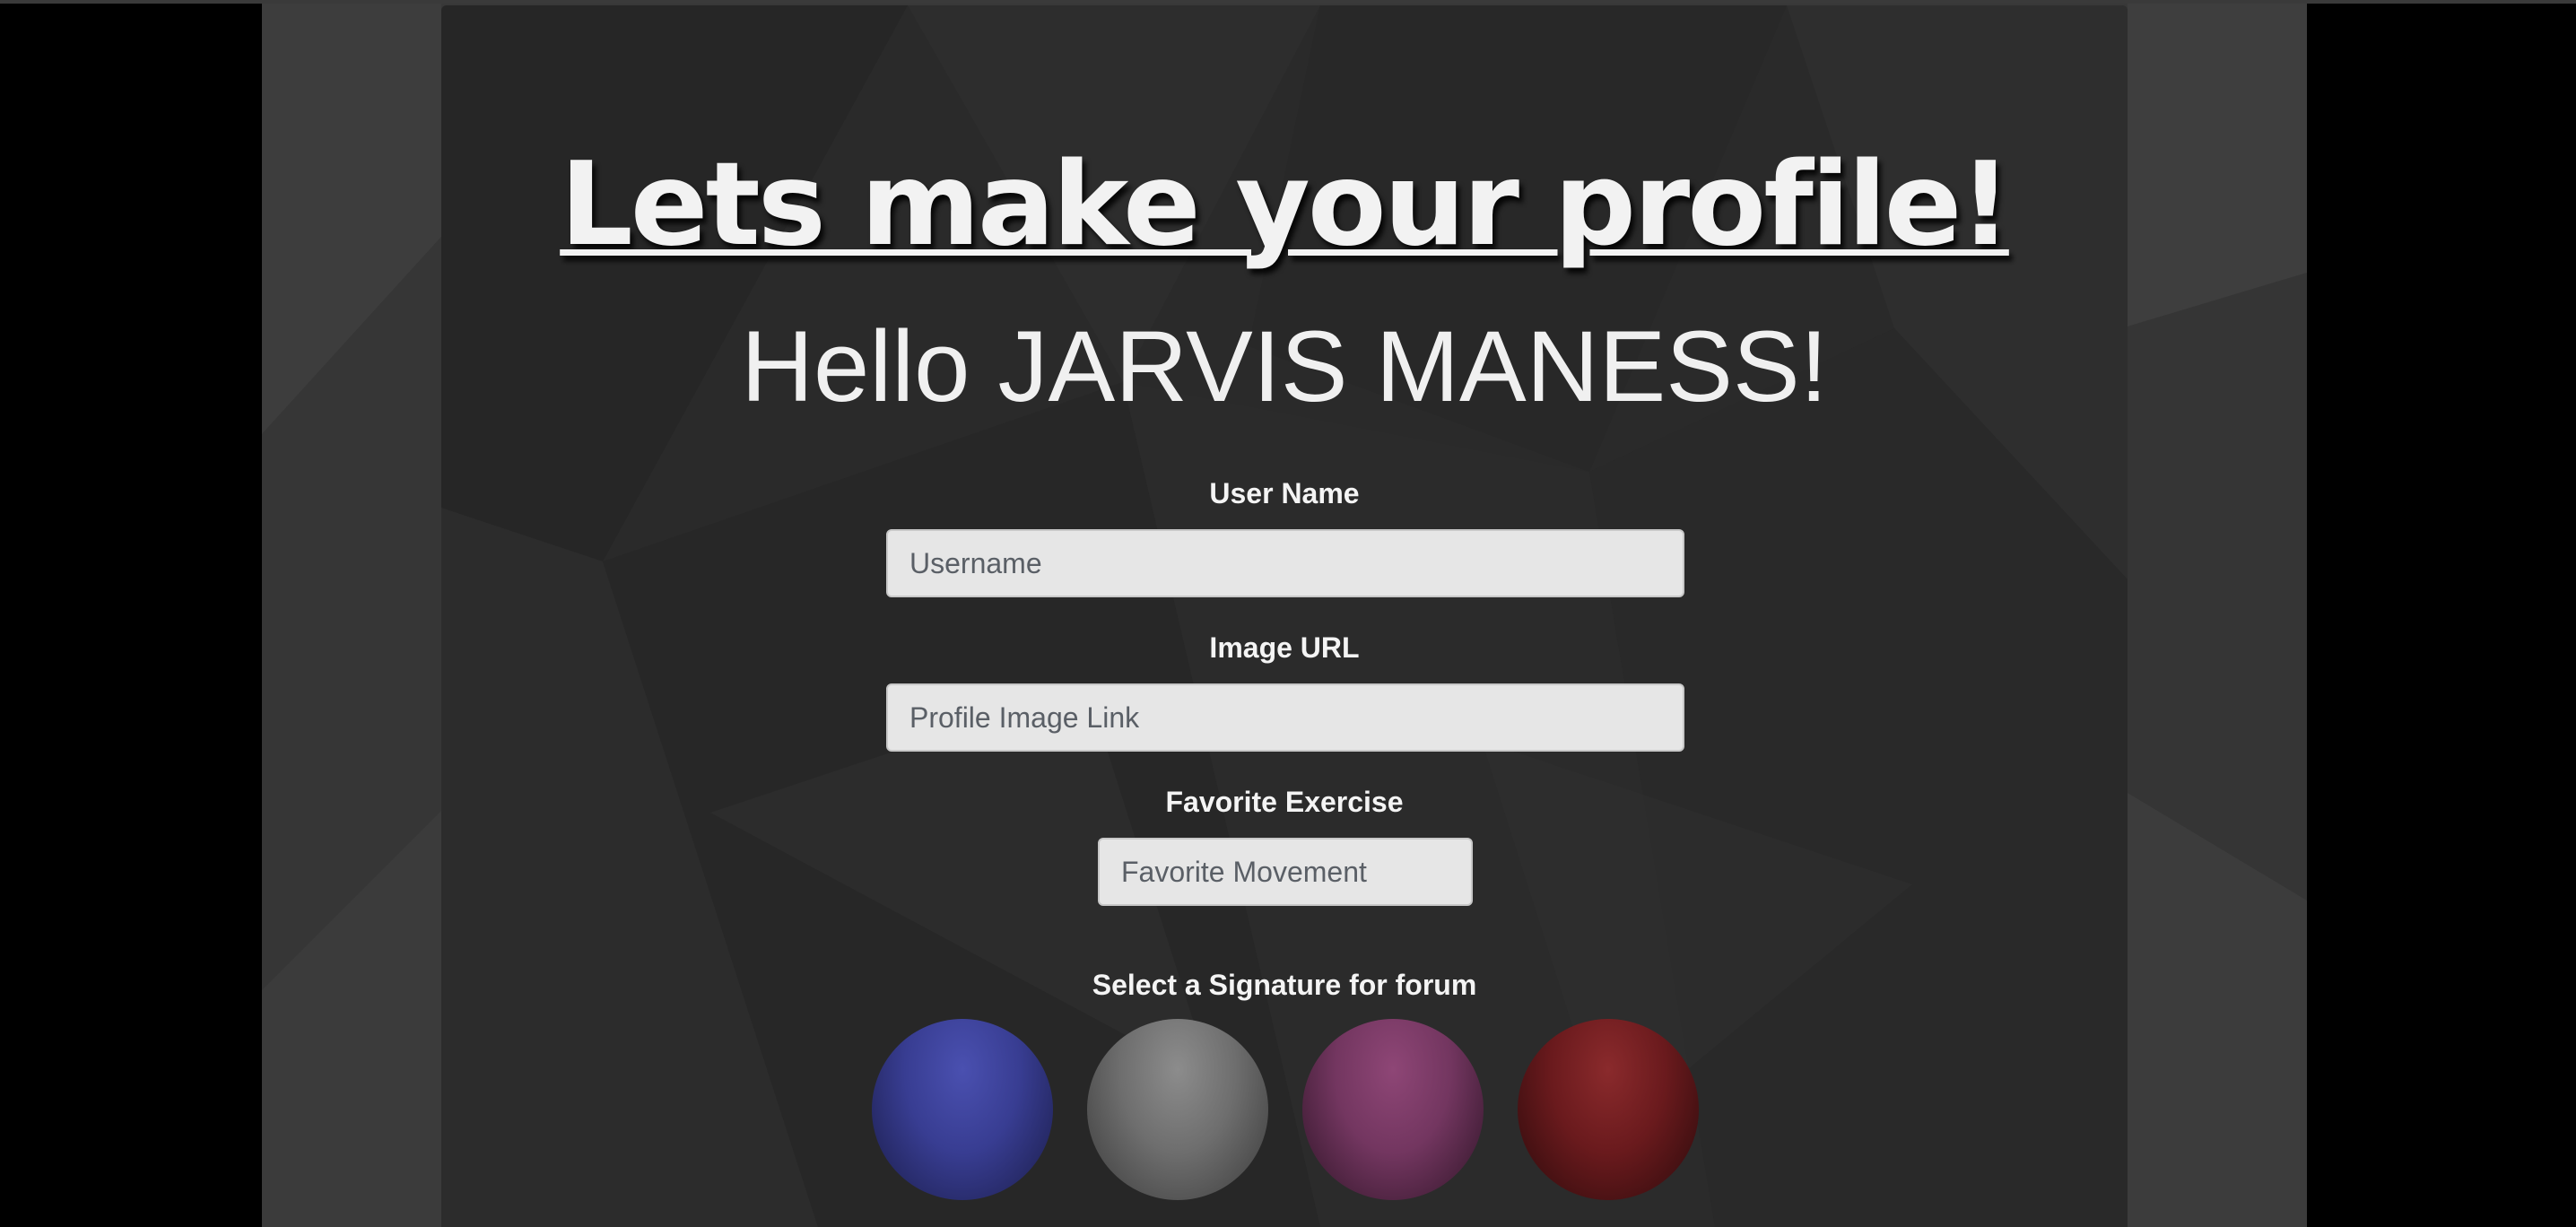 Image resolution: width=2576 pixels, height=1227 pixels. Describe the element at coordinates (1284, 985) in the screenshot. I see `signature-label: Select a Signature for forum` at that location.